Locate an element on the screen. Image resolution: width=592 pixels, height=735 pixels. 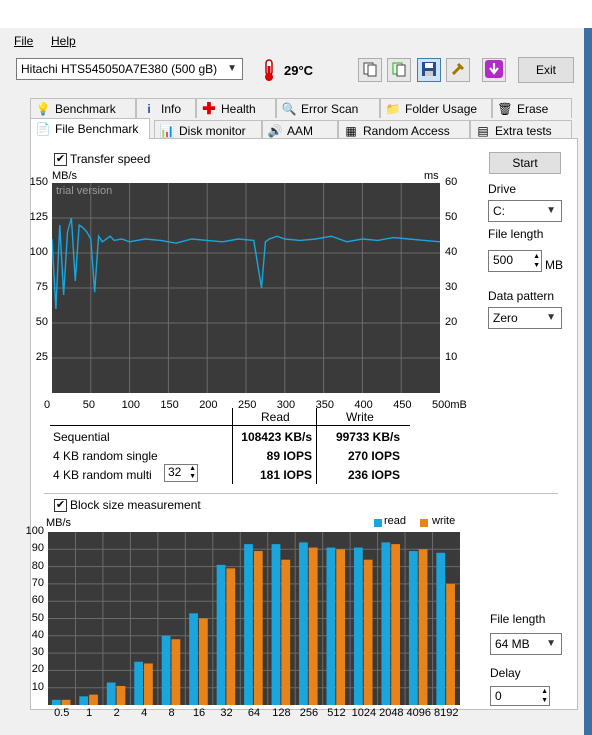
magnifier-icon: 🔍 is located at coordinates (289, 108).